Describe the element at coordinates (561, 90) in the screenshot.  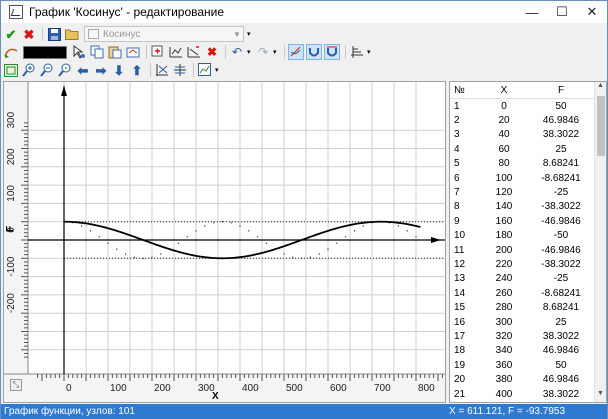
I see `column-header-f: F` at that location.